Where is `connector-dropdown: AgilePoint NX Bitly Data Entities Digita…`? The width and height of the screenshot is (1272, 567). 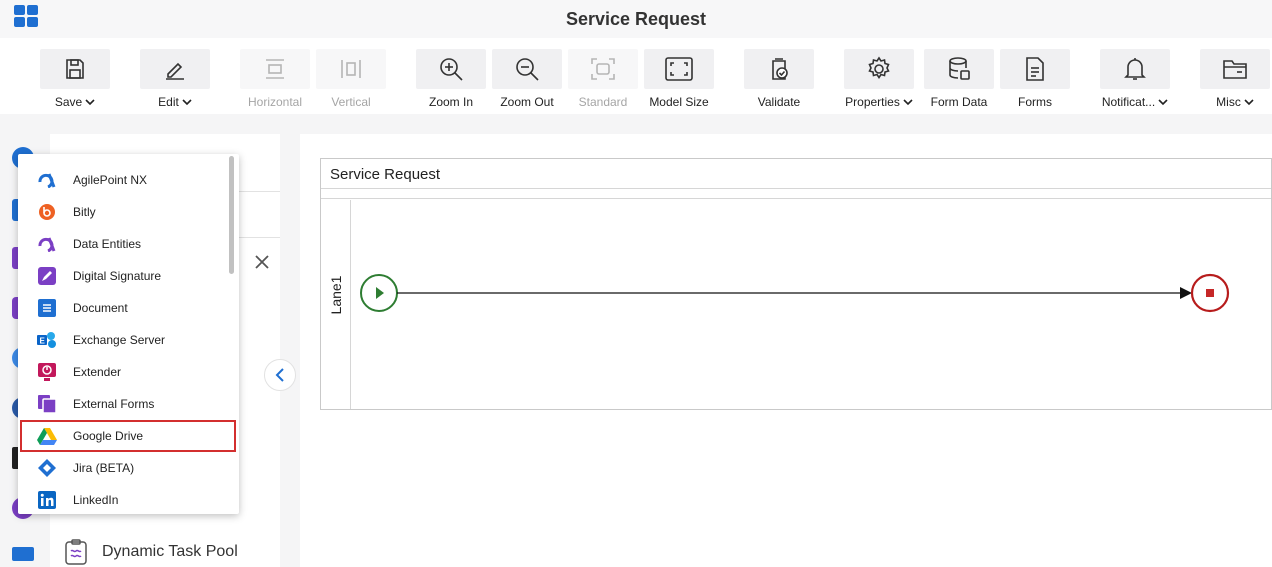 connector-dropdown: AgilePoint NX Bitly Data Entities Digita… is located at coordinates (128, 334).